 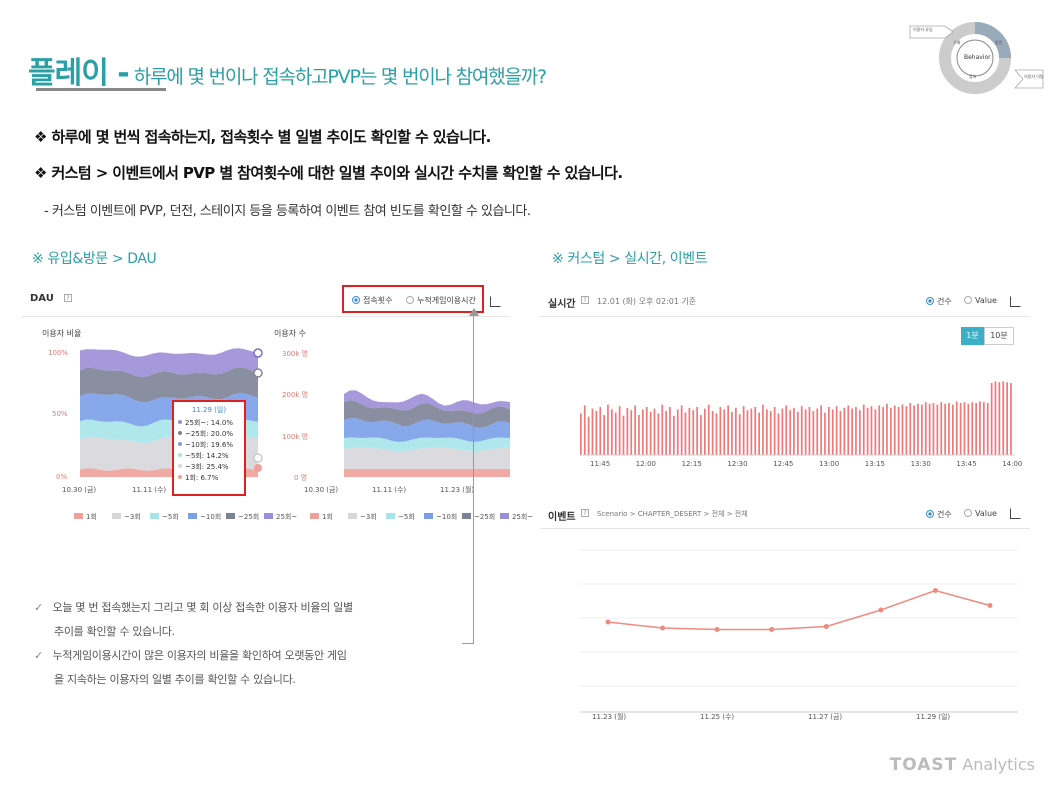 What do you see at coordinates (829, 464) in the screenshot?
I see `realtime-xtick: 13:00` at bounding box center [829, 464].